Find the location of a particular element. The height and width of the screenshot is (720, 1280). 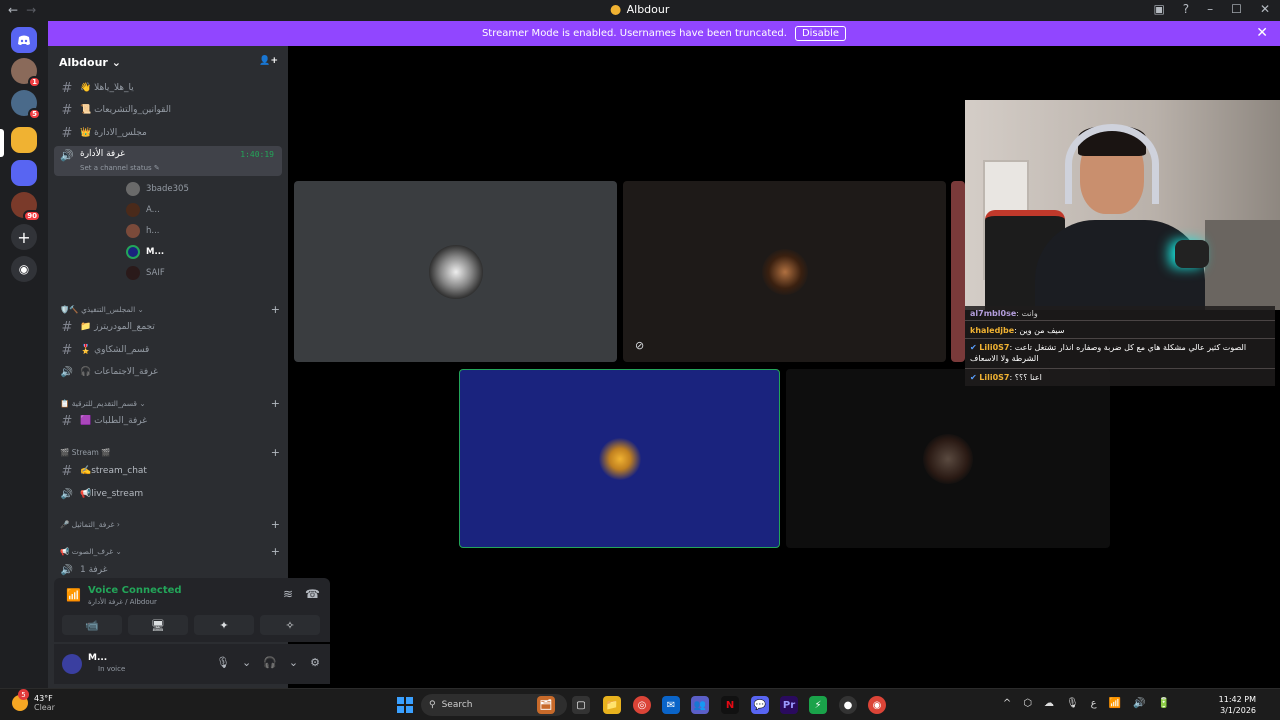

voice-connected-title: Voice Connected is located at coordinates (135, 590).